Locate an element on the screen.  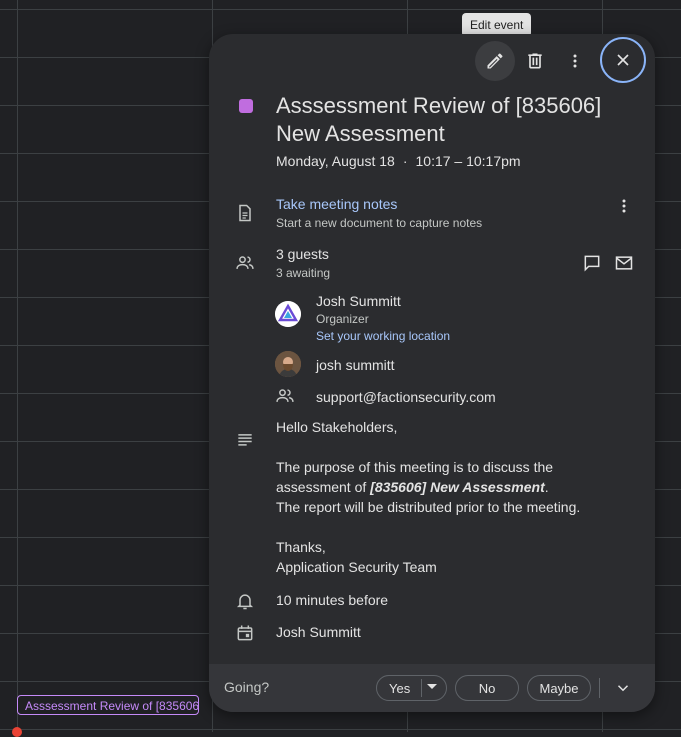
going-label: Going? is located at coordinates (247, 687).